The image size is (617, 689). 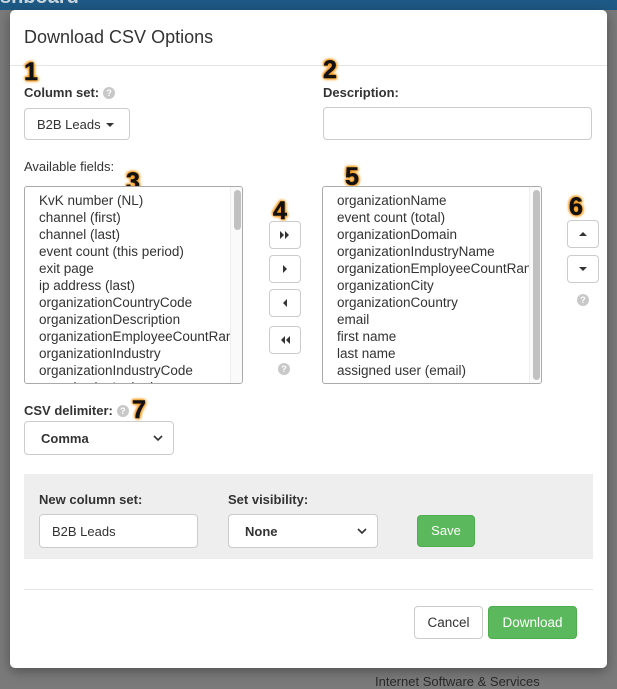 What do you see at coordinates (439, 319) in the screenshot?
I see `selected-field-option: email` at bounding box center [439, 319].